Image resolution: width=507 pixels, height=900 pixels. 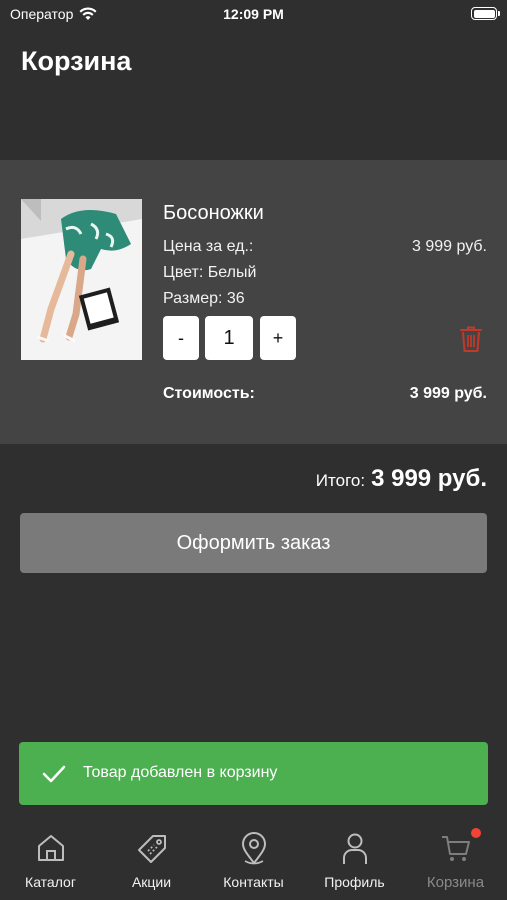 I want to click on tab-profile-label: Профиль, so click(x=354, y=882).